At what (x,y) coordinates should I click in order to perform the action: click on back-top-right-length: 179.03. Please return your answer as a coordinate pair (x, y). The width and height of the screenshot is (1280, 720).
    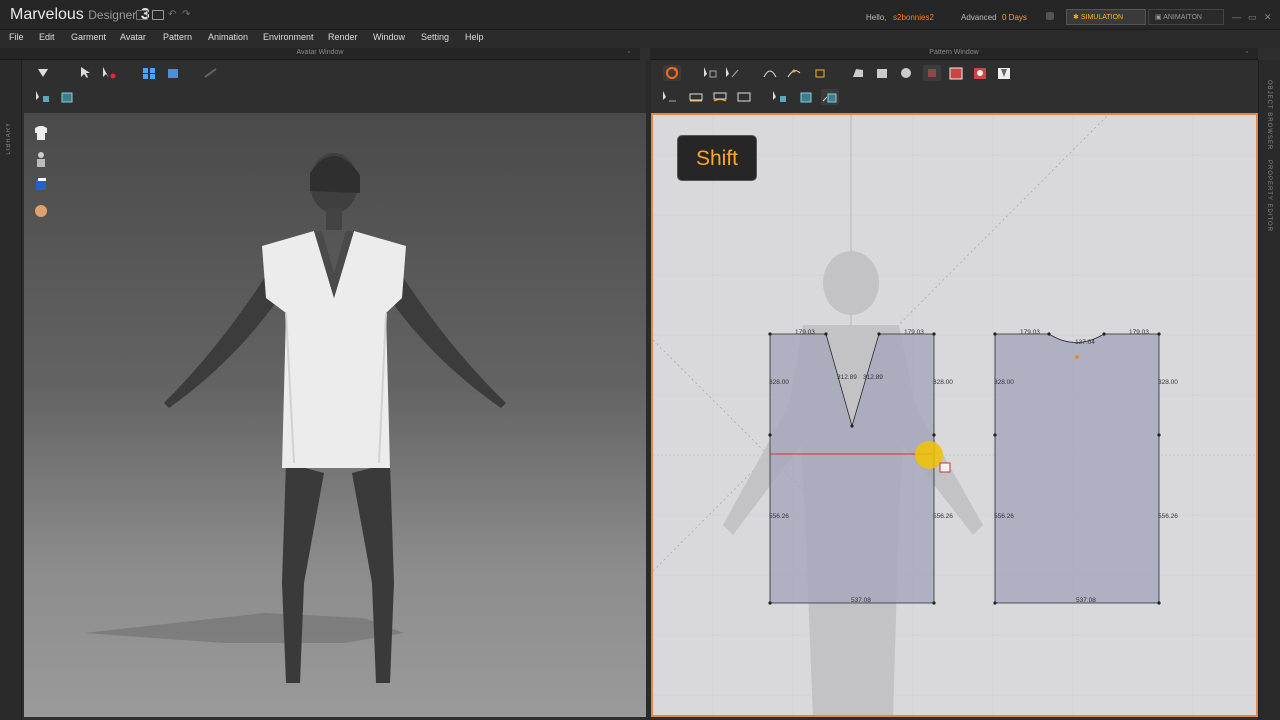
    Looking at the image, I should click on (1139, 332).